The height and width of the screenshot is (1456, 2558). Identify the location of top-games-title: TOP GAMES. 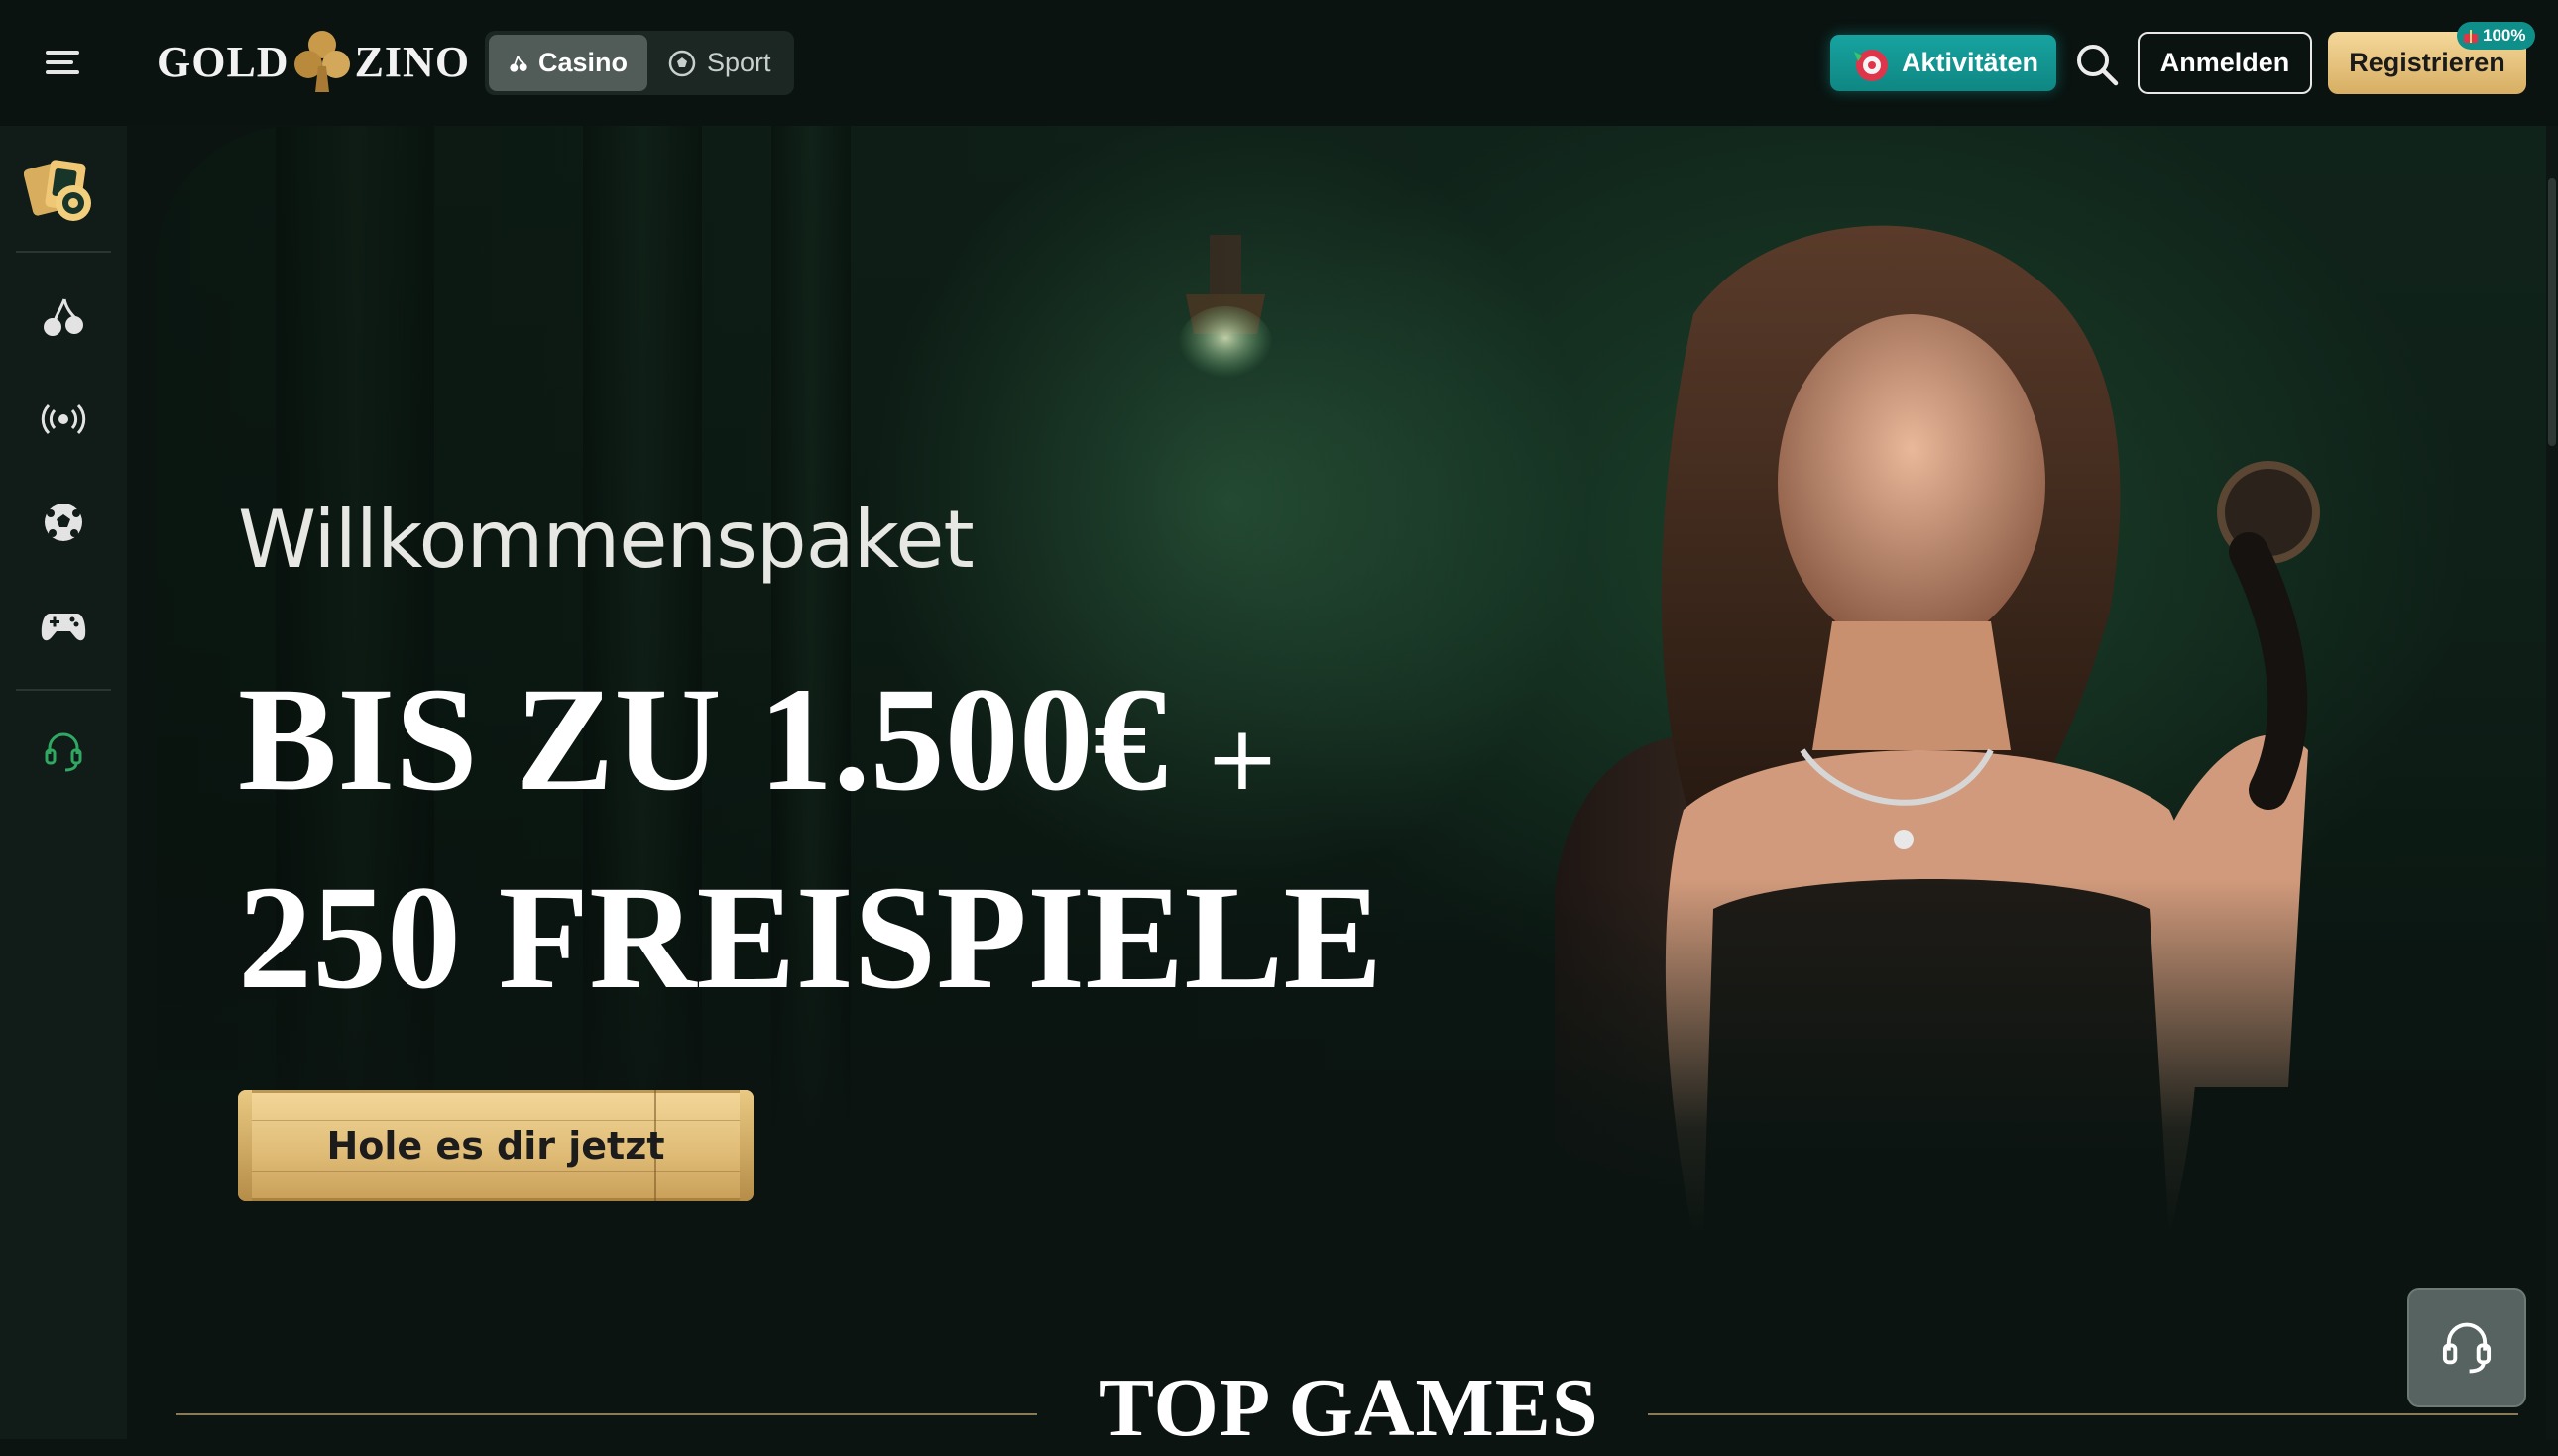
(1349, 1408).